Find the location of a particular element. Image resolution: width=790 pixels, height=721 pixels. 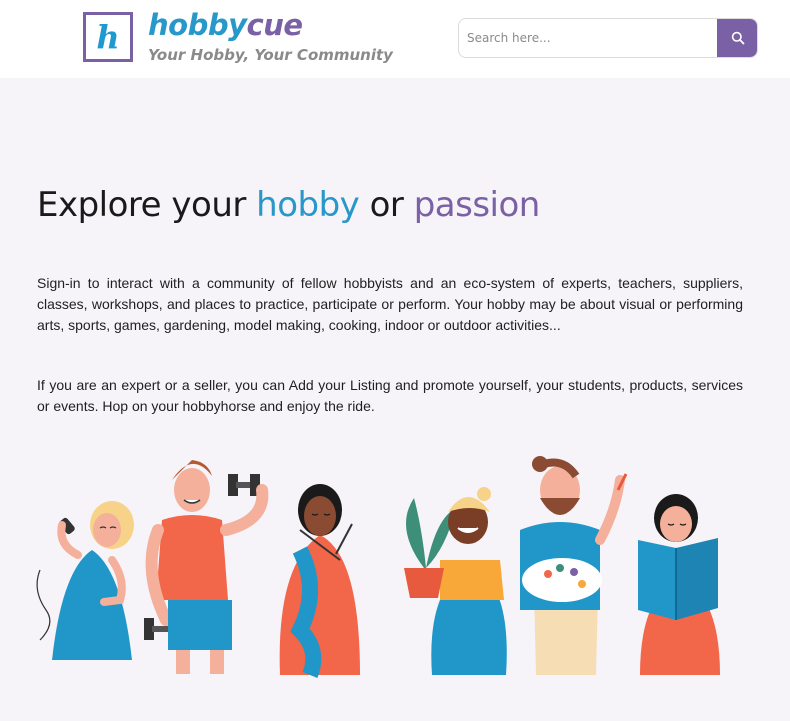

search-icon is located at coordinates (737, 38).